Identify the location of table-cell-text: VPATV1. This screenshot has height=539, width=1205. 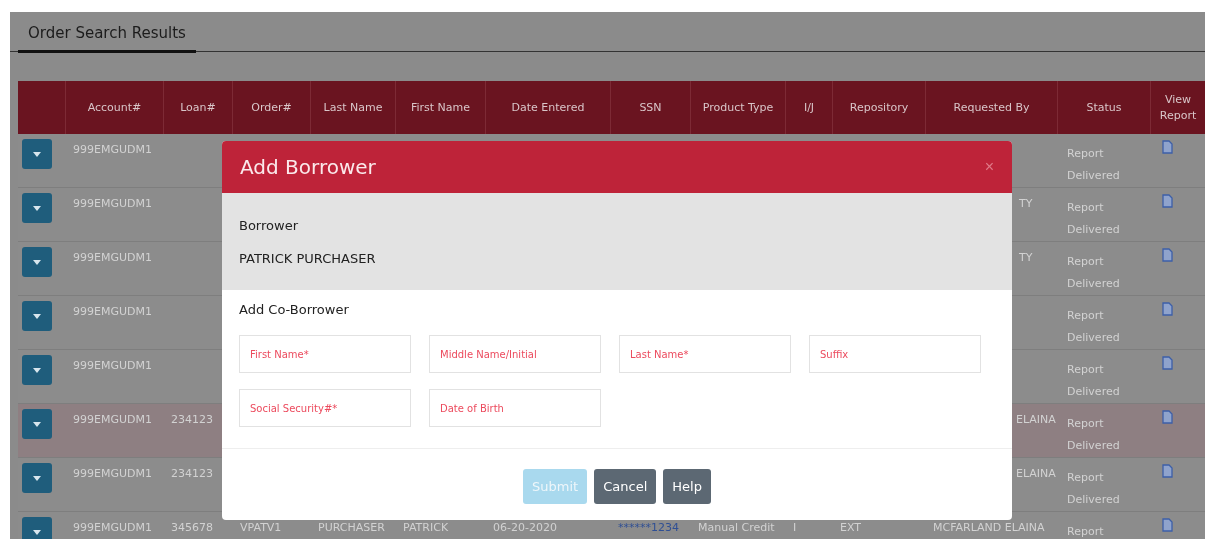
(261, 528).